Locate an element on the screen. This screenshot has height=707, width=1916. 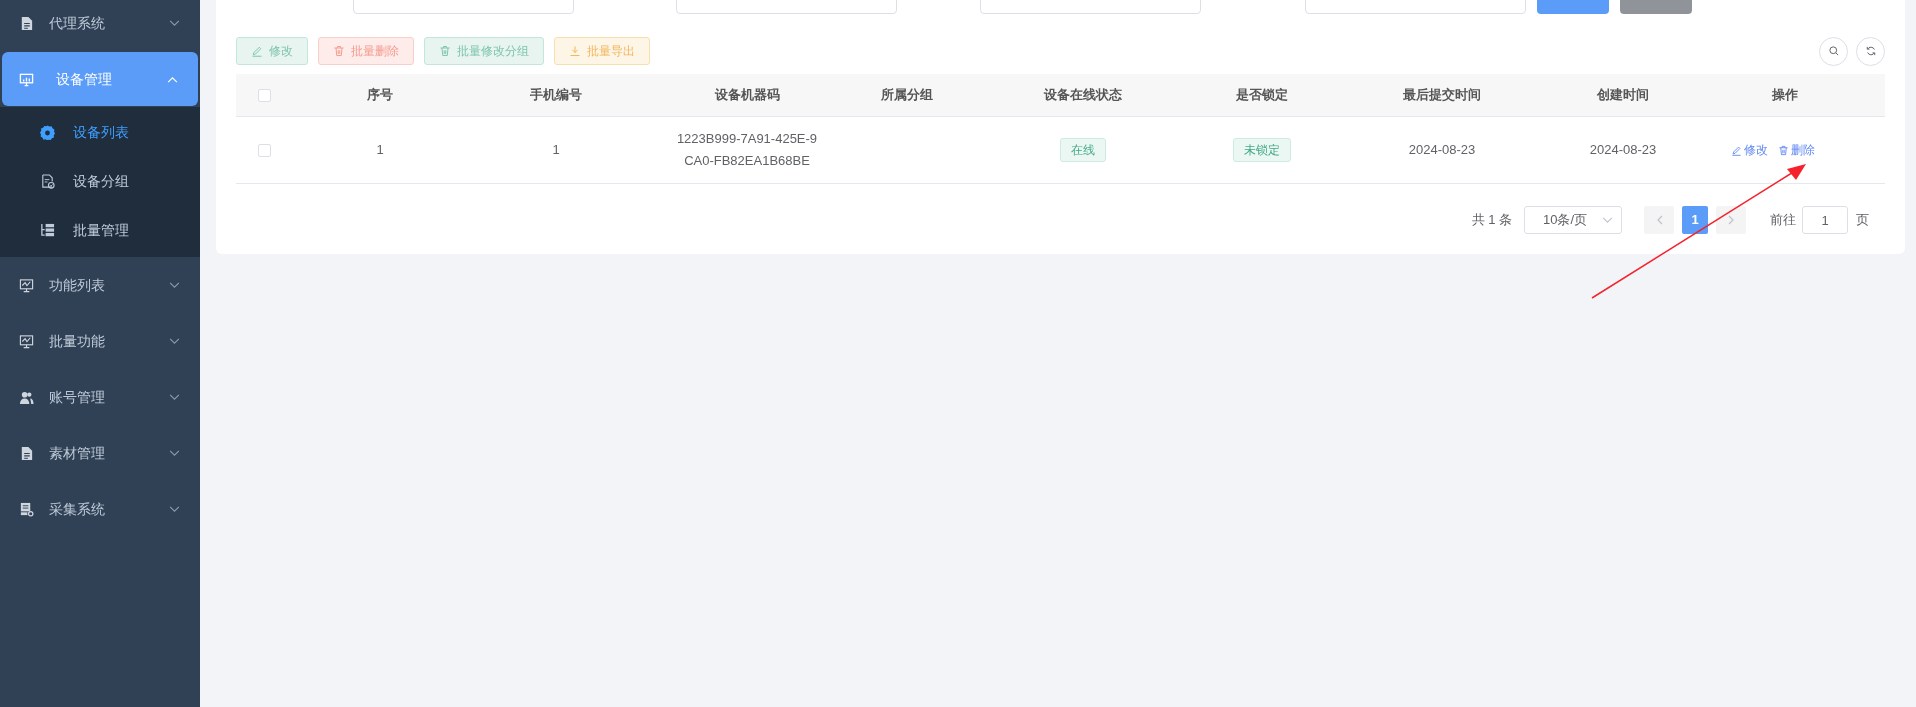
table-cell-text: 1223B999-7A91-425E-9CA0-FB82EA1B68BE is located at coordinates (747, 150).